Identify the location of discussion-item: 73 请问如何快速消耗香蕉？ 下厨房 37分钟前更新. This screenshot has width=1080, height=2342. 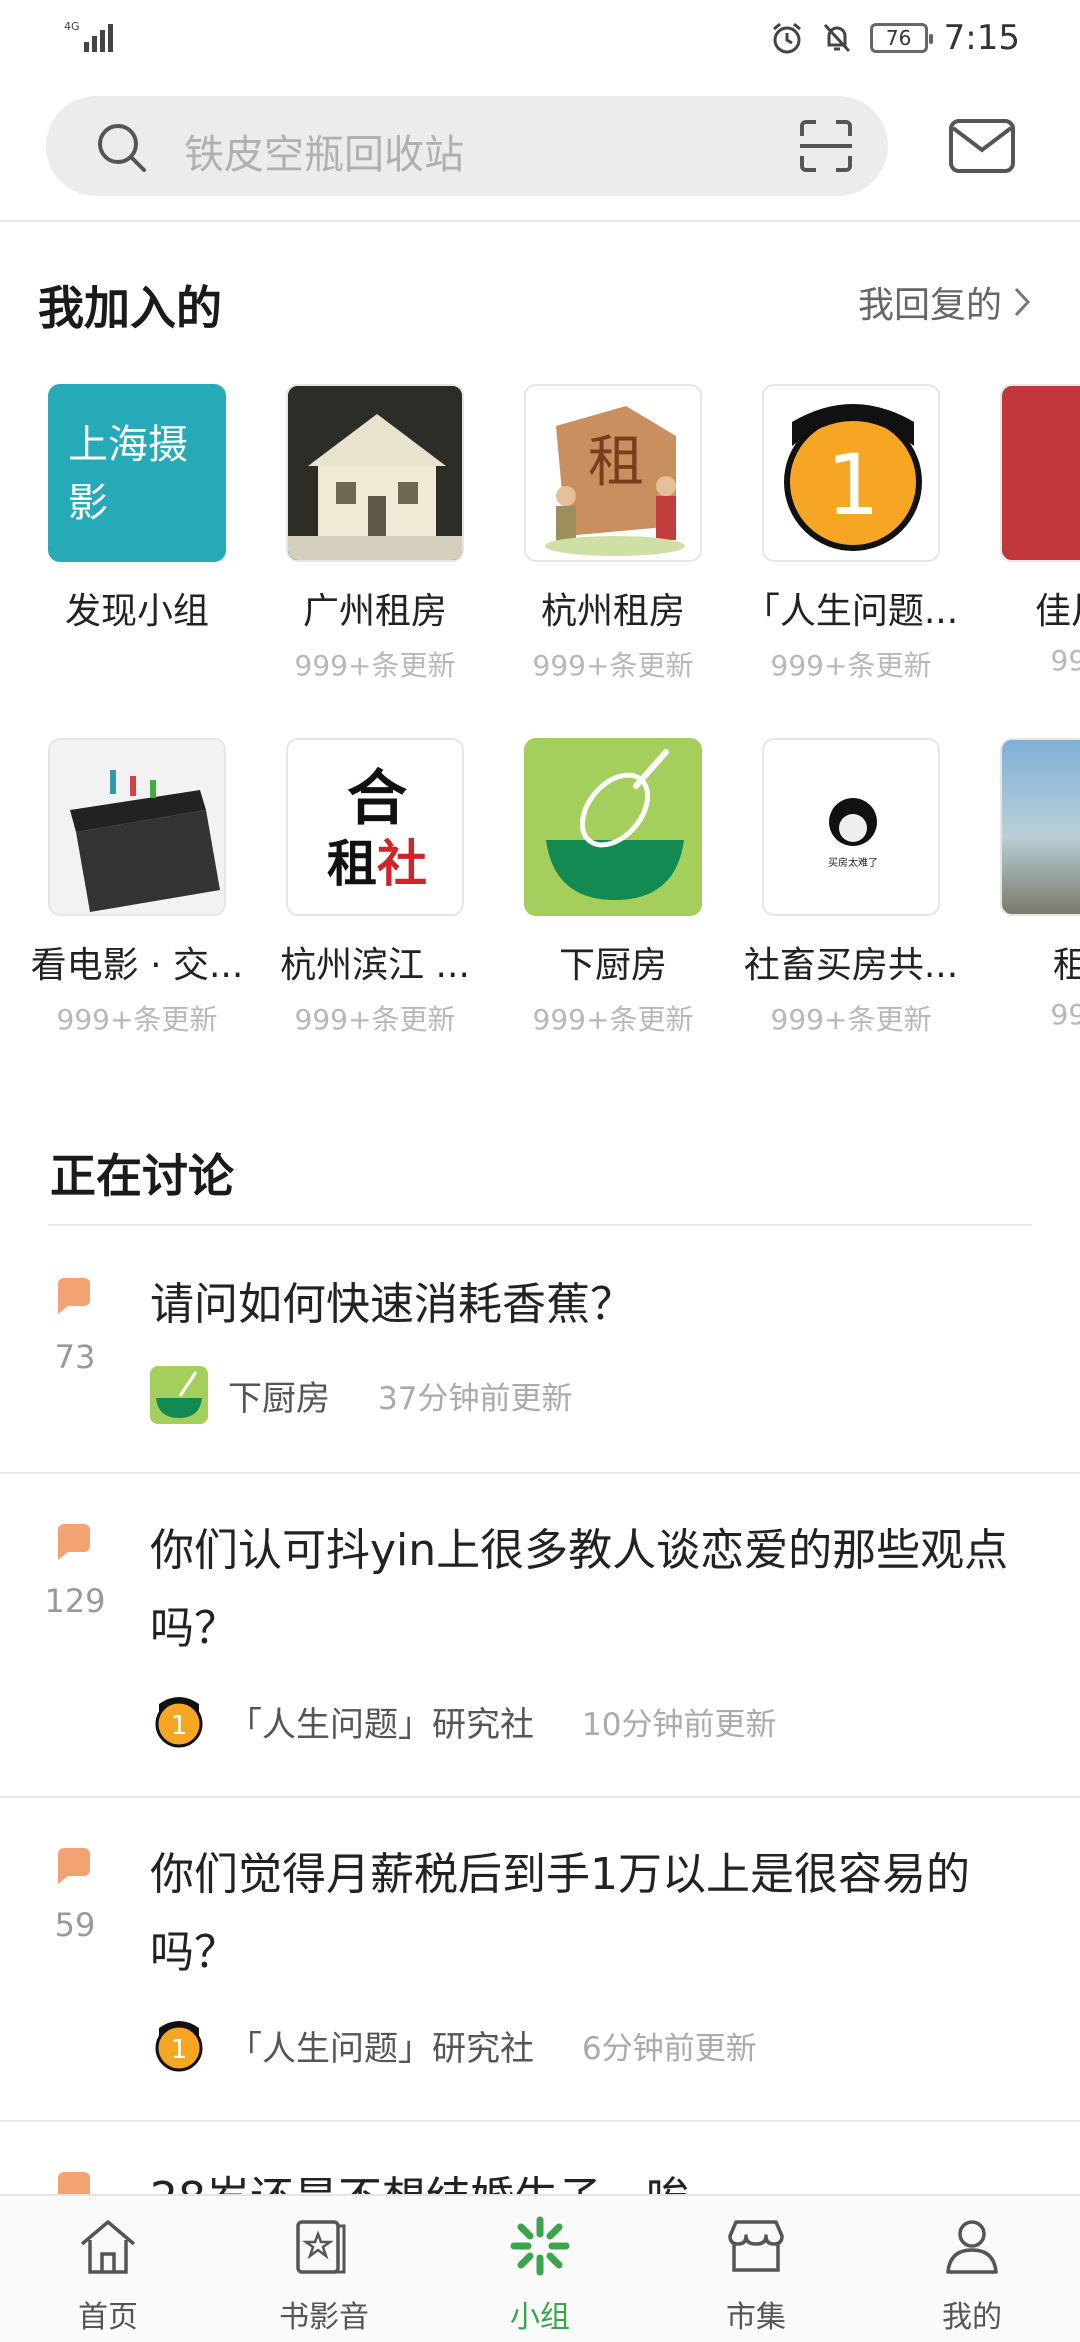
(540, 1350).